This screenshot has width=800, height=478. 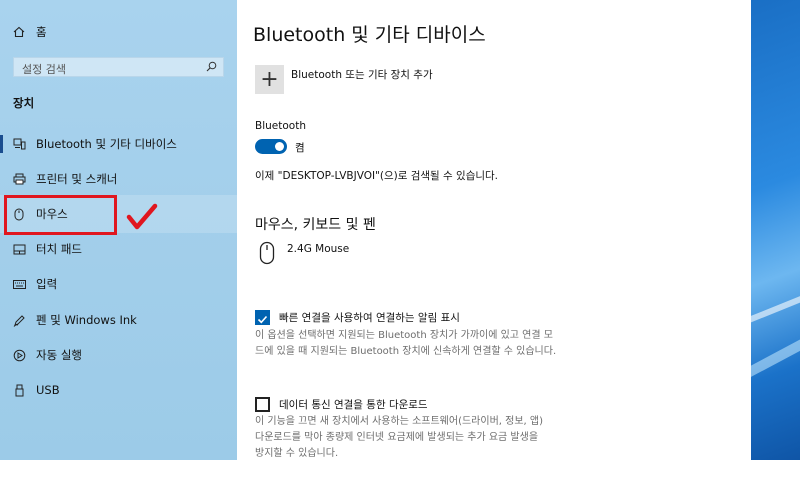 What do you see at coordinates (775, 230) in the screenshot?
I see `desktop-wallpaper` at bounding box center [775, 230].